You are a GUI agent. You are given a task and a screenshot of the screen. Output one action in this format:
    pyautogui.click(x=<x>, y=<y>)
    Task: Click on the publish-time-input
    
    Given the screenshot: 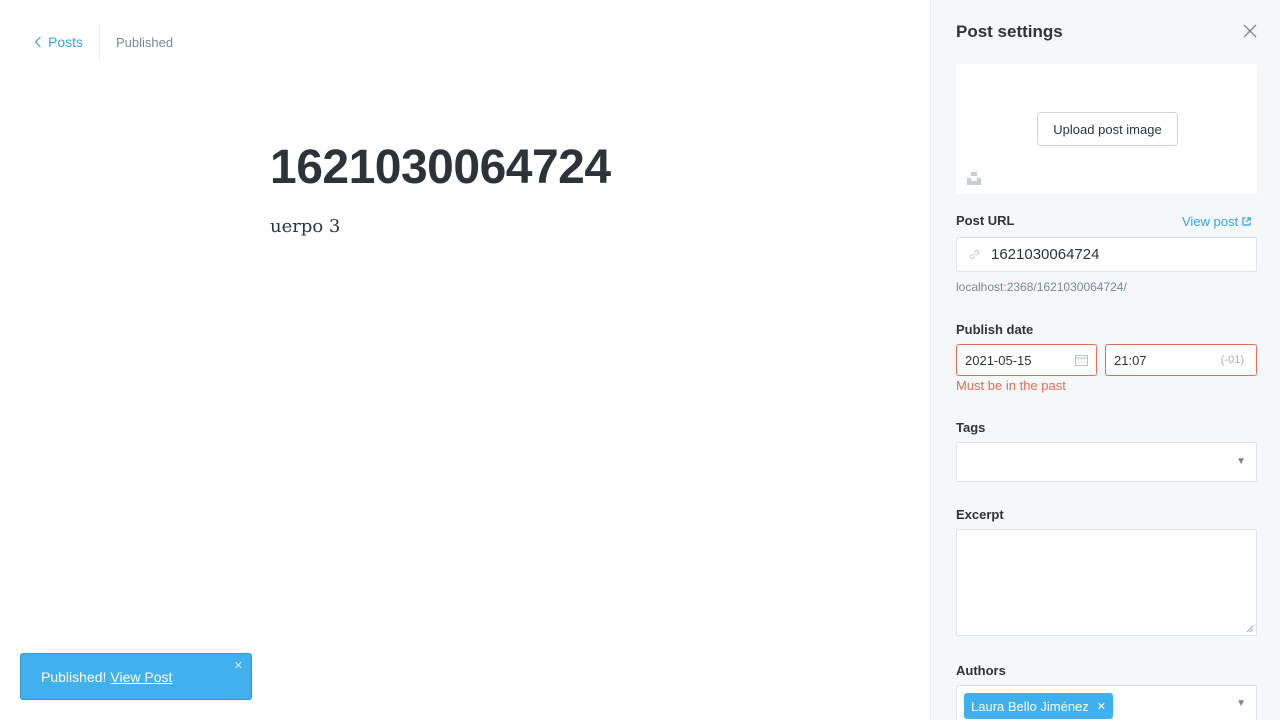 What is the action you would take?
    pyautogui.click(x=1159, y=360)
    